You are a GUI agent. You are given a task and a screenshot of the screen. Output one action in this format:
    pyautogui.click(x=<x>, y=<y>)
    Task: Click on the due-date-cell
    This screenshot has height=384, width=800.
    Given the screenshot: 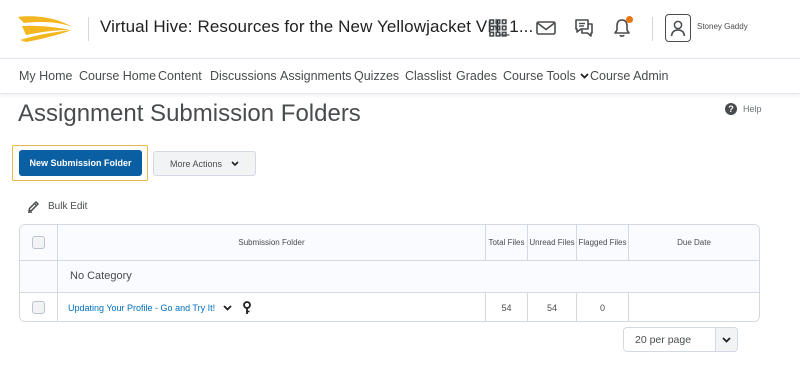 What is the action you would take?
    pyautogui.click(x=693, y=307)
    